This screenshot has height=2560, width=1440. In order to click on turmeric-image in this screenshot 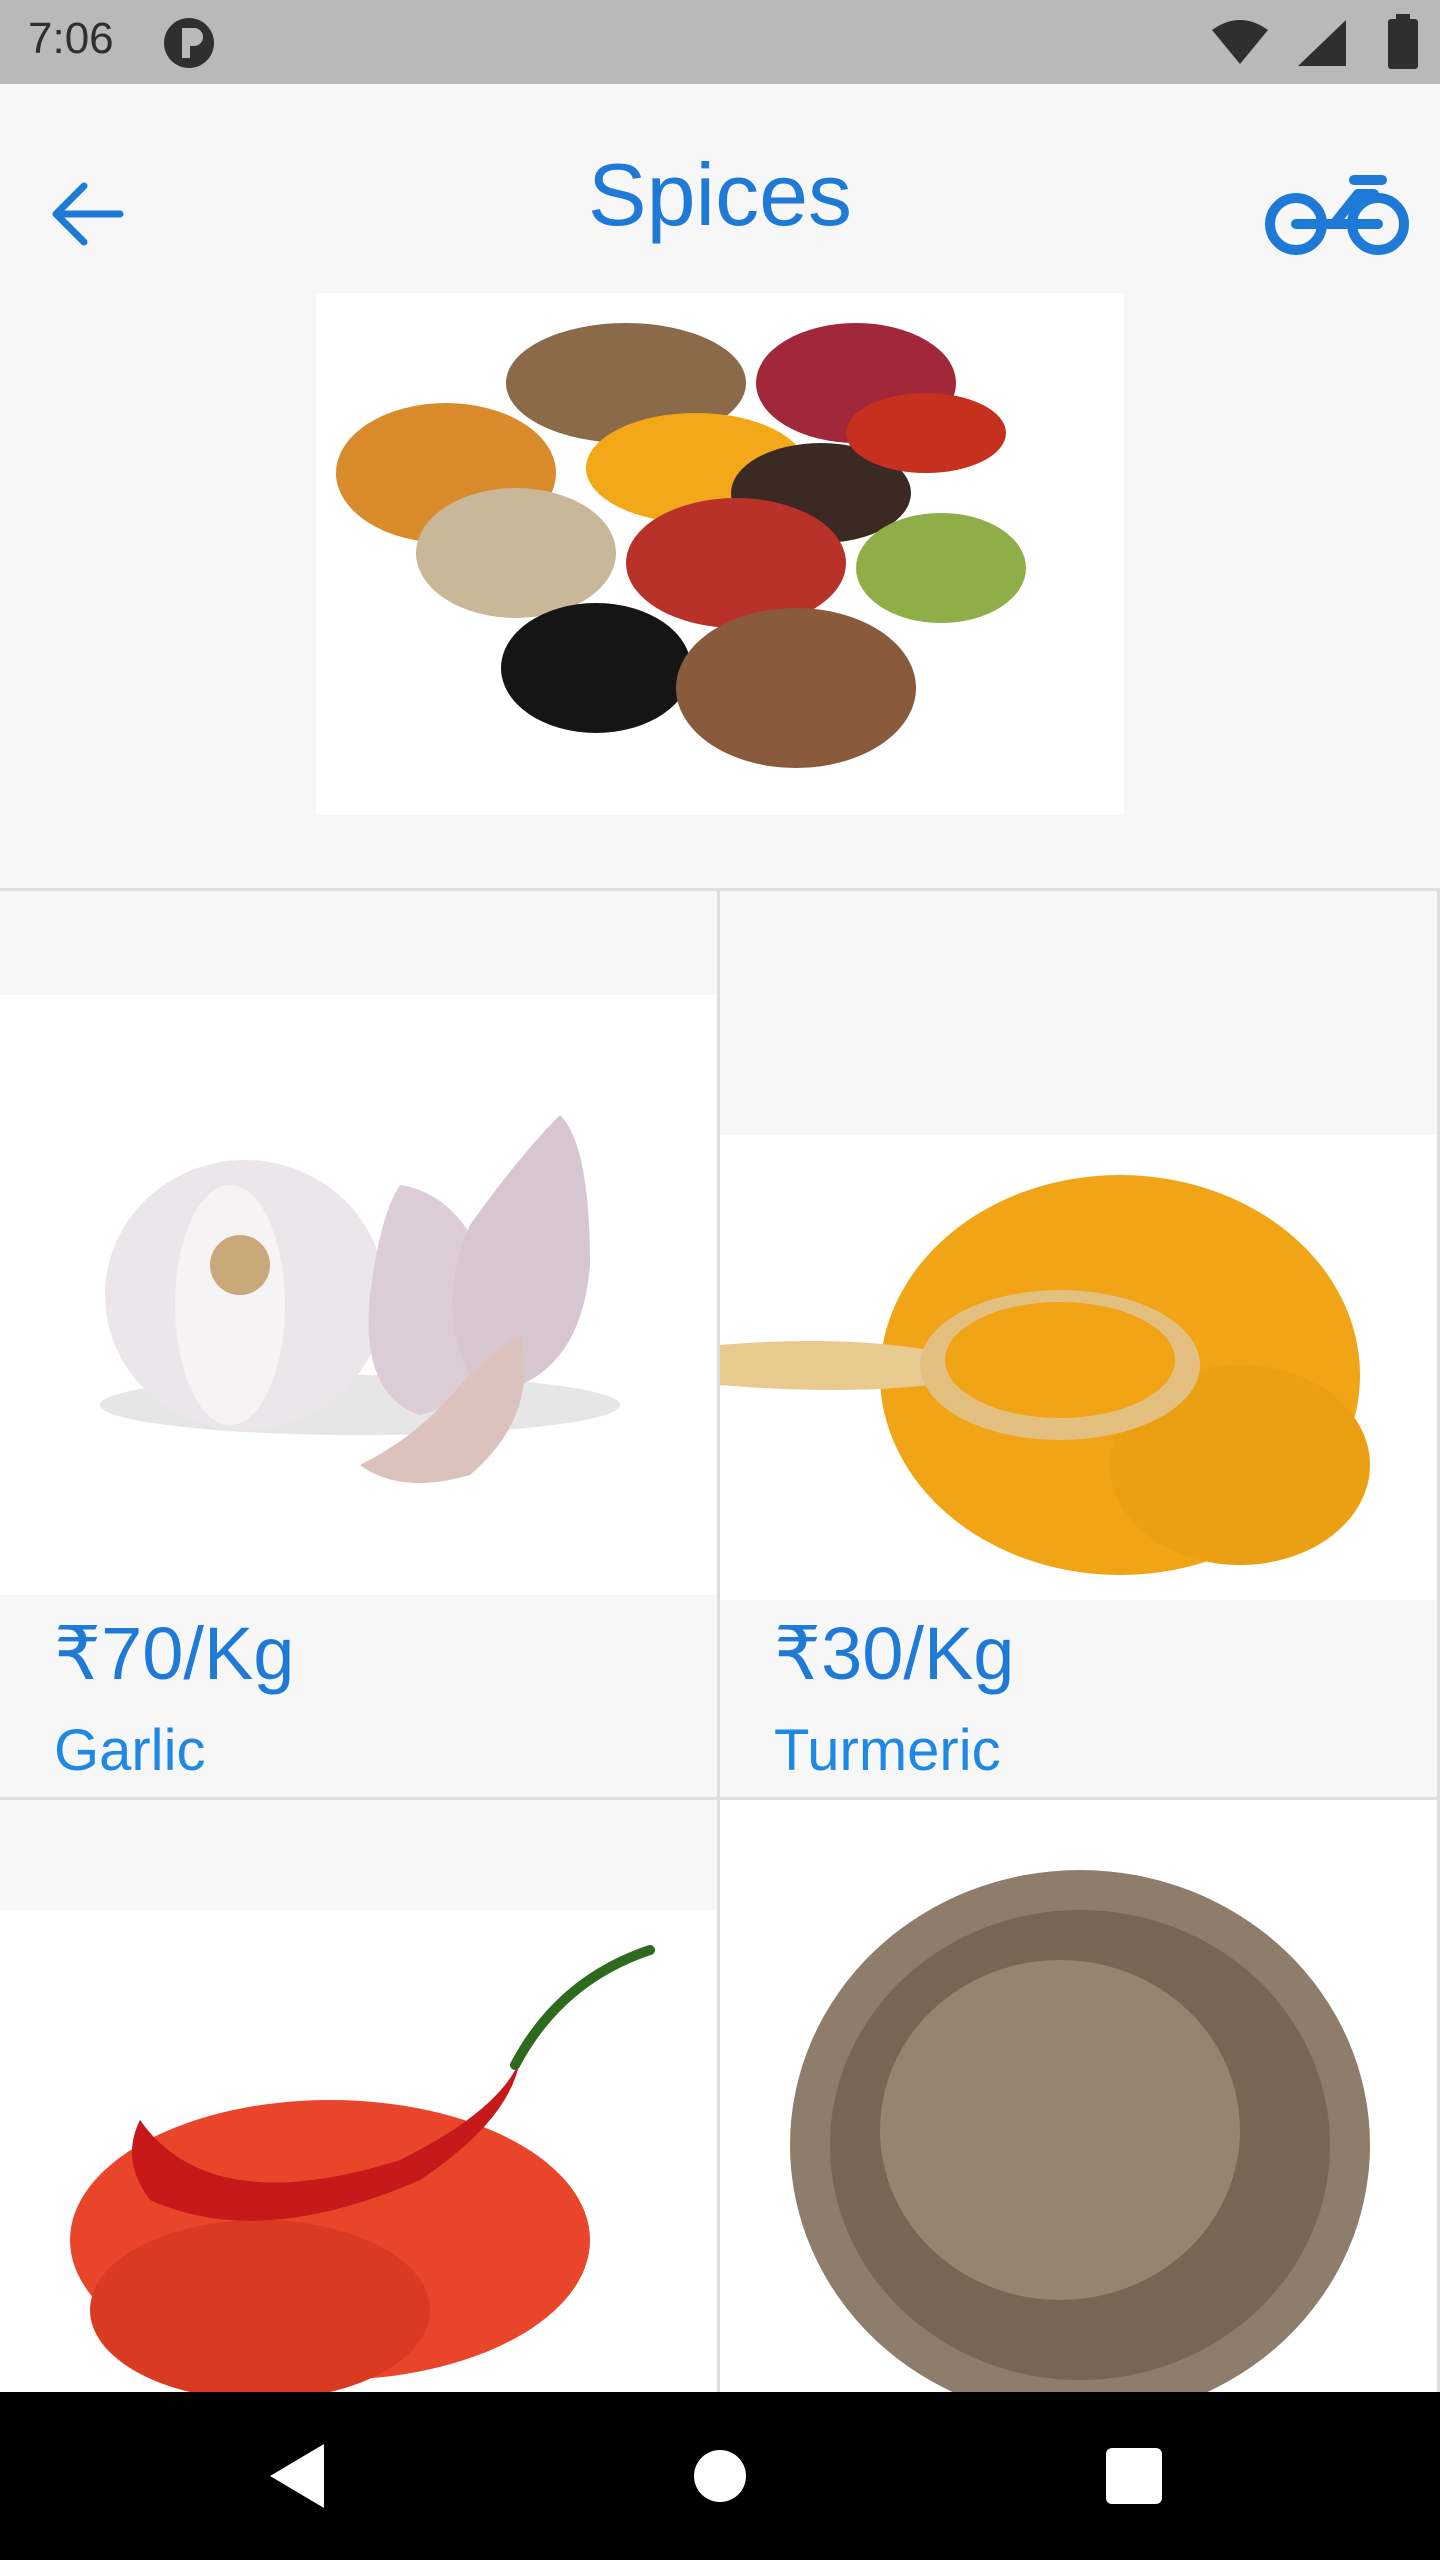, I will do `click(1078, 1367)`.